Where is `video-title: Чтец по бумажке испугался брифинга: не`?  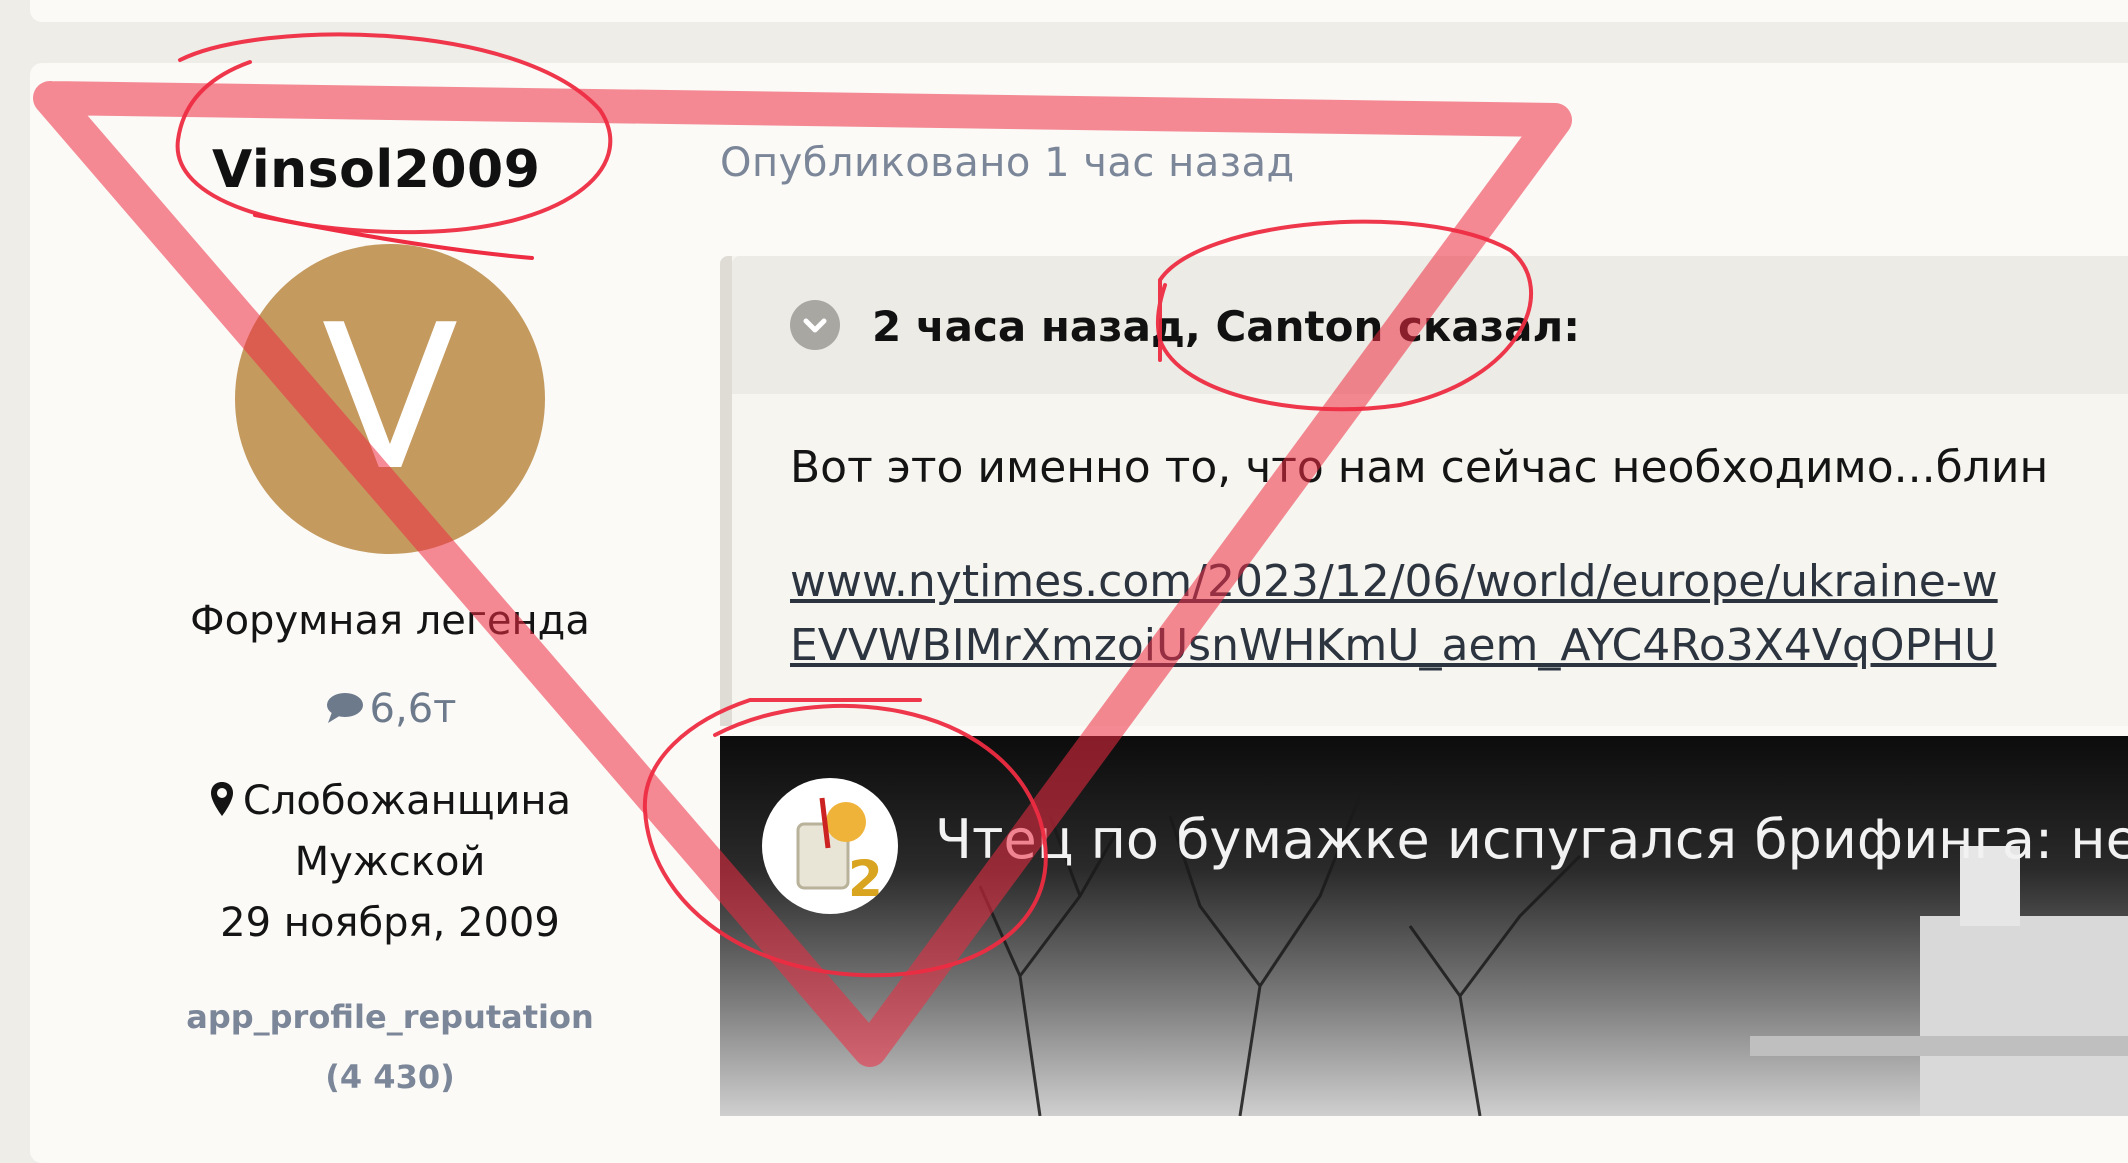 video-title: Чтец по бумажке испугался брифинга: не is located at coordinates (1531, 839).